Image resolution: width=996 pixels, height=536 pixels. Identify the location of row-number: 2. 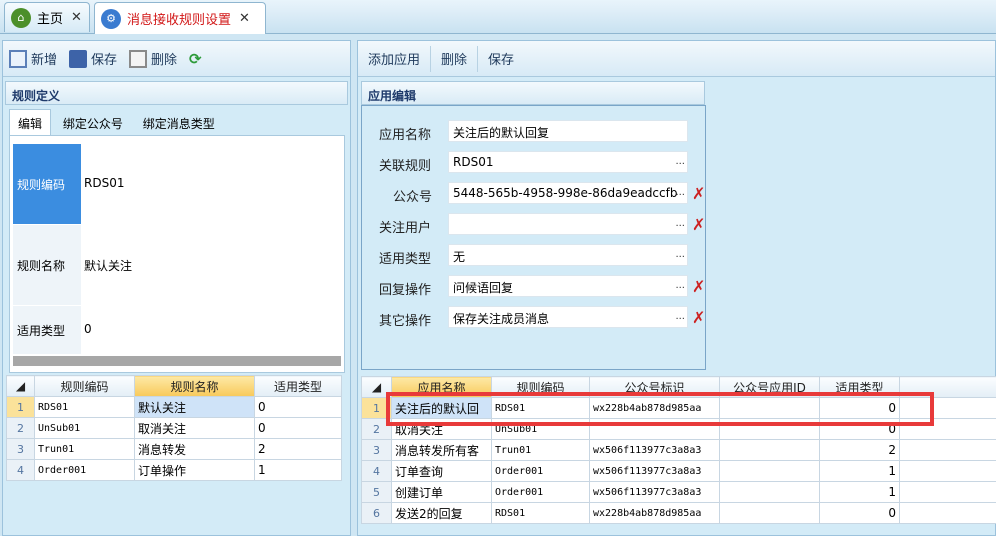
(20, 428).